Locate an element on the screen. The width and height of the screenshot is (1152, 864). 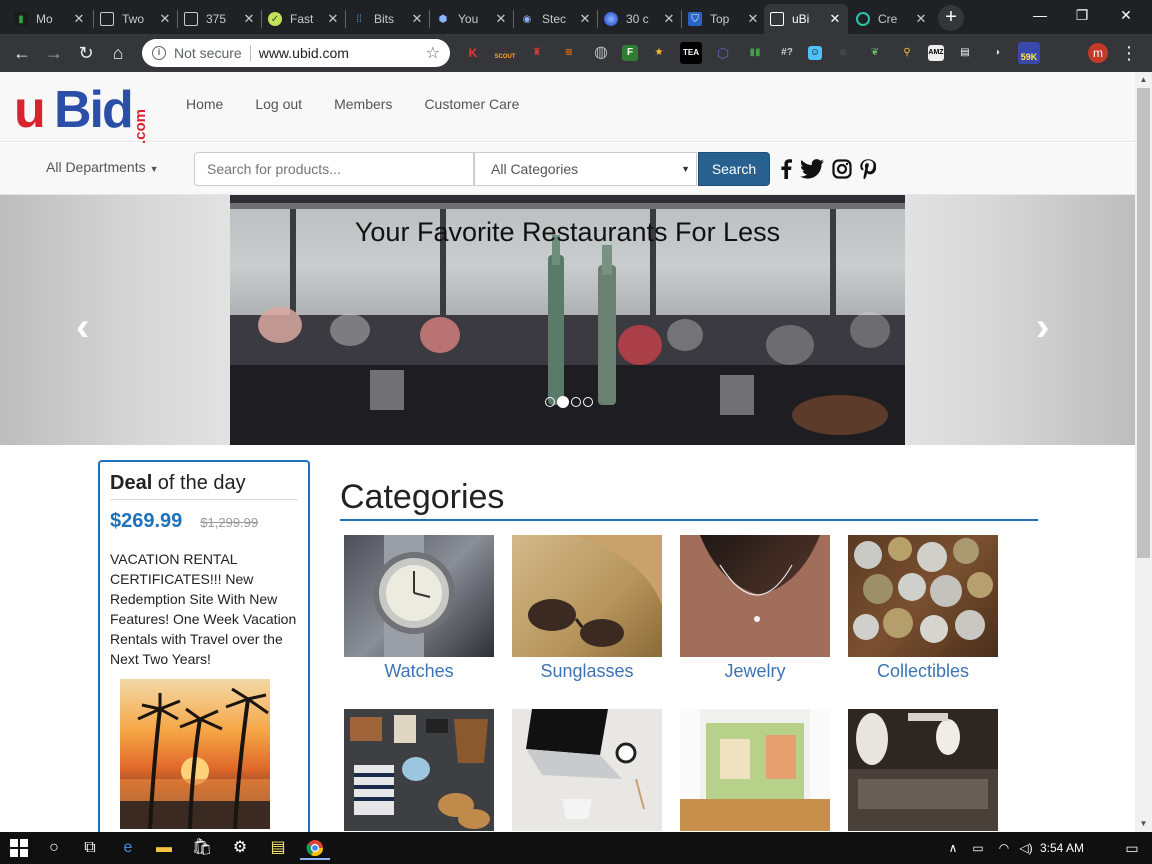
minimize-button: — is located at coordinates (1040, 15).